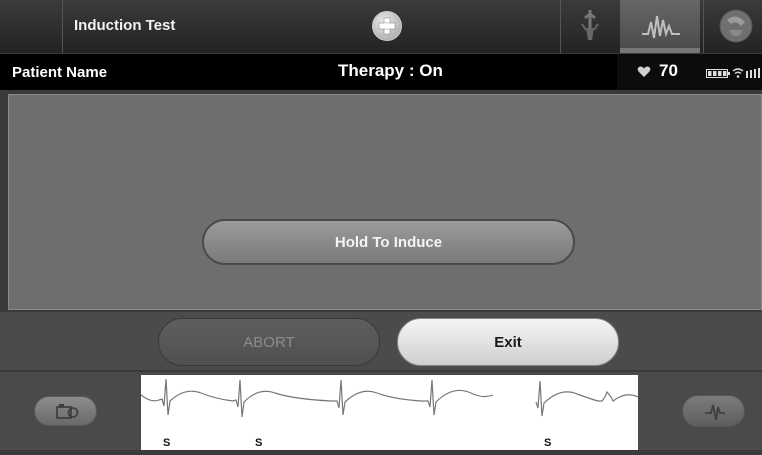 This screenshot has width=762, height=455. I want to click on wand-tool-button, so click(590, 26).